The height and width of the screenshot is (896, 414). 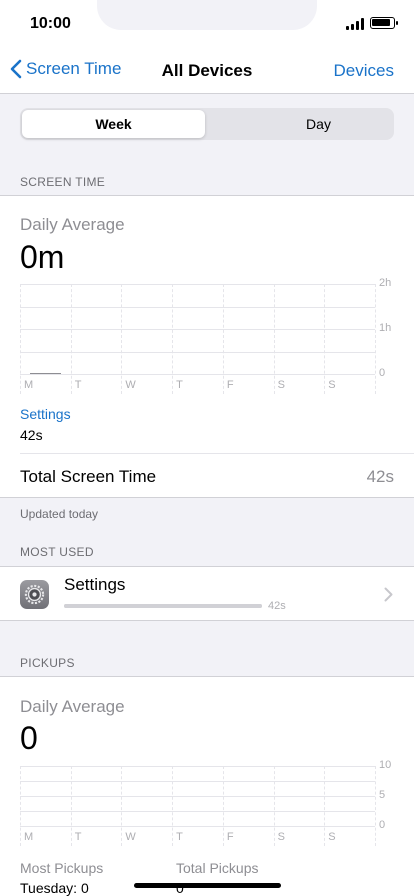 I want to click on segment-week: Week, so click(x=113, y=124).